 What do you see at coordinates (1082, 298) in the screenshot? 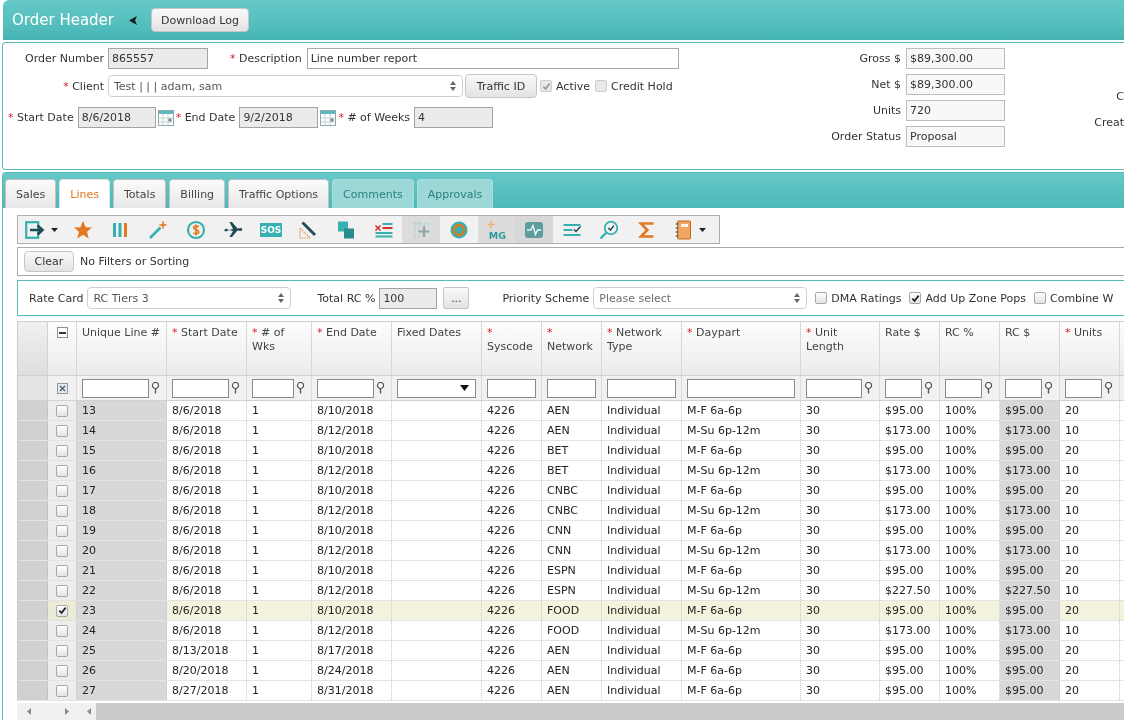
I see `checkbox-label: Combine W` at bounding box center [1082, 298].